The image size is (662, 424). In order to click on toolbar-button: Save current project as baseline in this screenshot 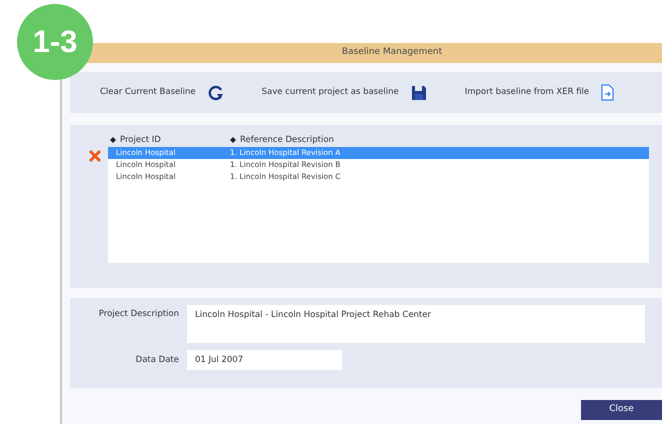, I will do `click(344, 92)`.